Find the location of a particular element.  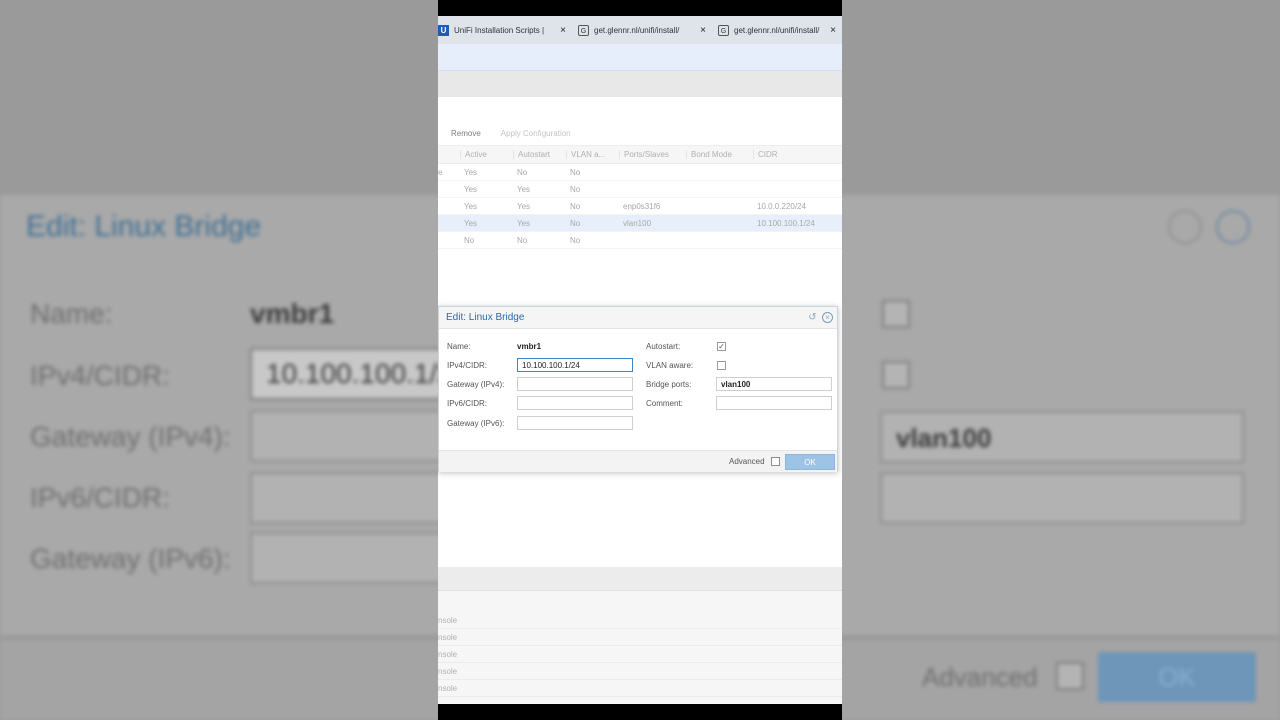

ipv6-cidr-label: IPv6/CIDR: is located at coordinates (467, 403).